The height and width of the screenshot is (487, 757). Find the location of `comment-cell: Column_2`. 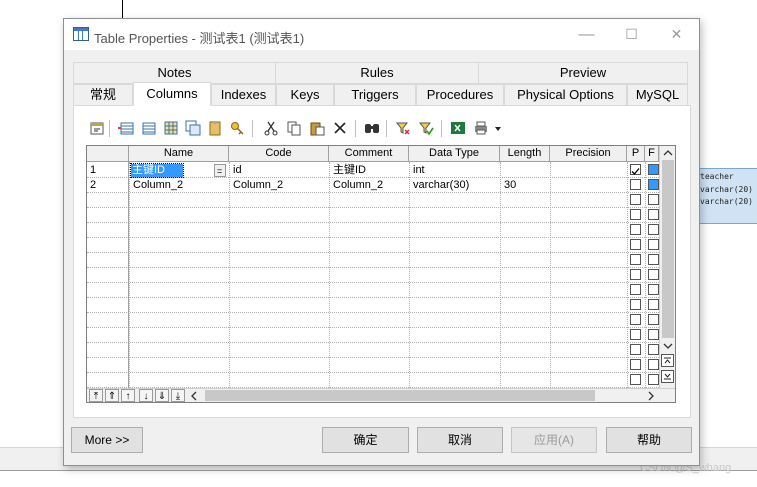

comment-cell: Column_2 is located at coordinates (369, 185).